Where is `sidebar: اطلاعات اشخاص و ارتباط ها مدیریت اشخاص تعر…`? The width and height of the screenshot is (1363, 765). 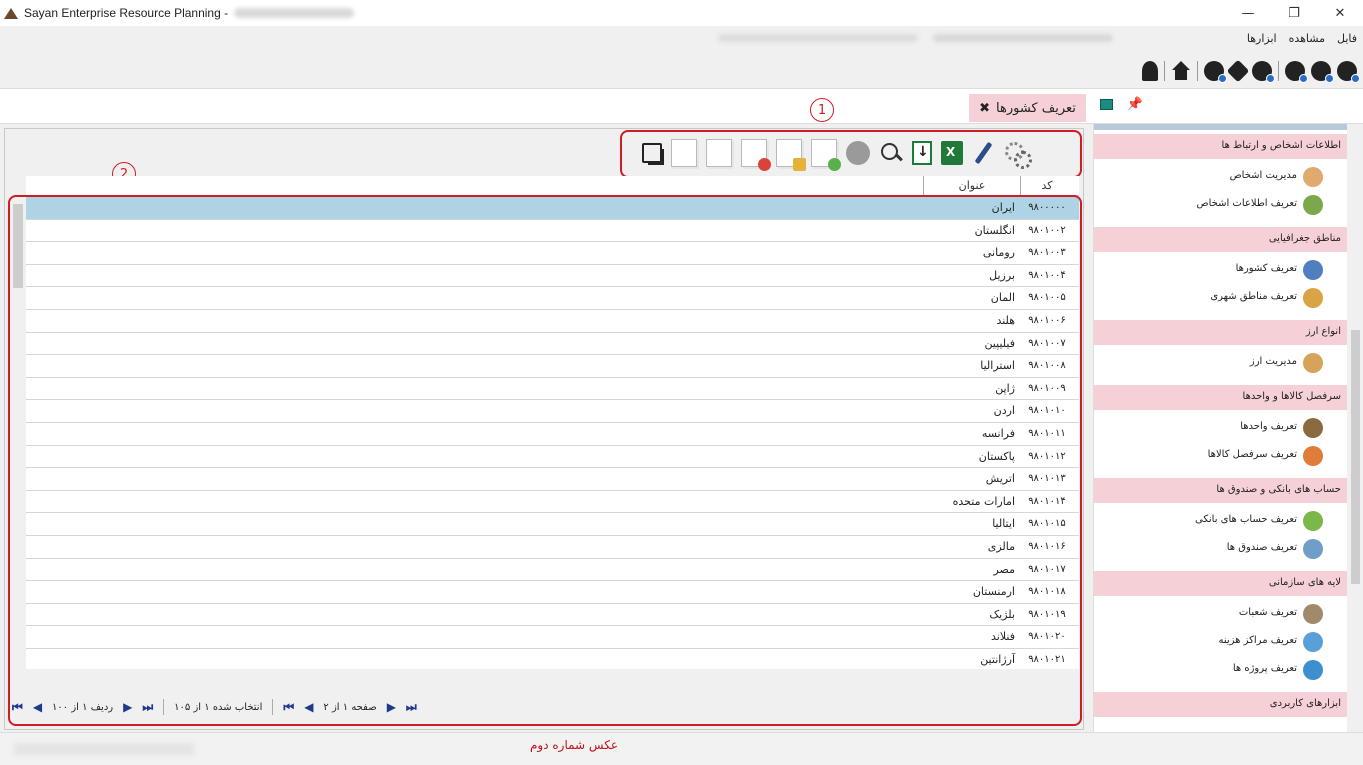 sidebar: اطلاعات اشخاص و ارتباط ها مدیریت اشخاص تعر… is located at coordinates (1220, 428).